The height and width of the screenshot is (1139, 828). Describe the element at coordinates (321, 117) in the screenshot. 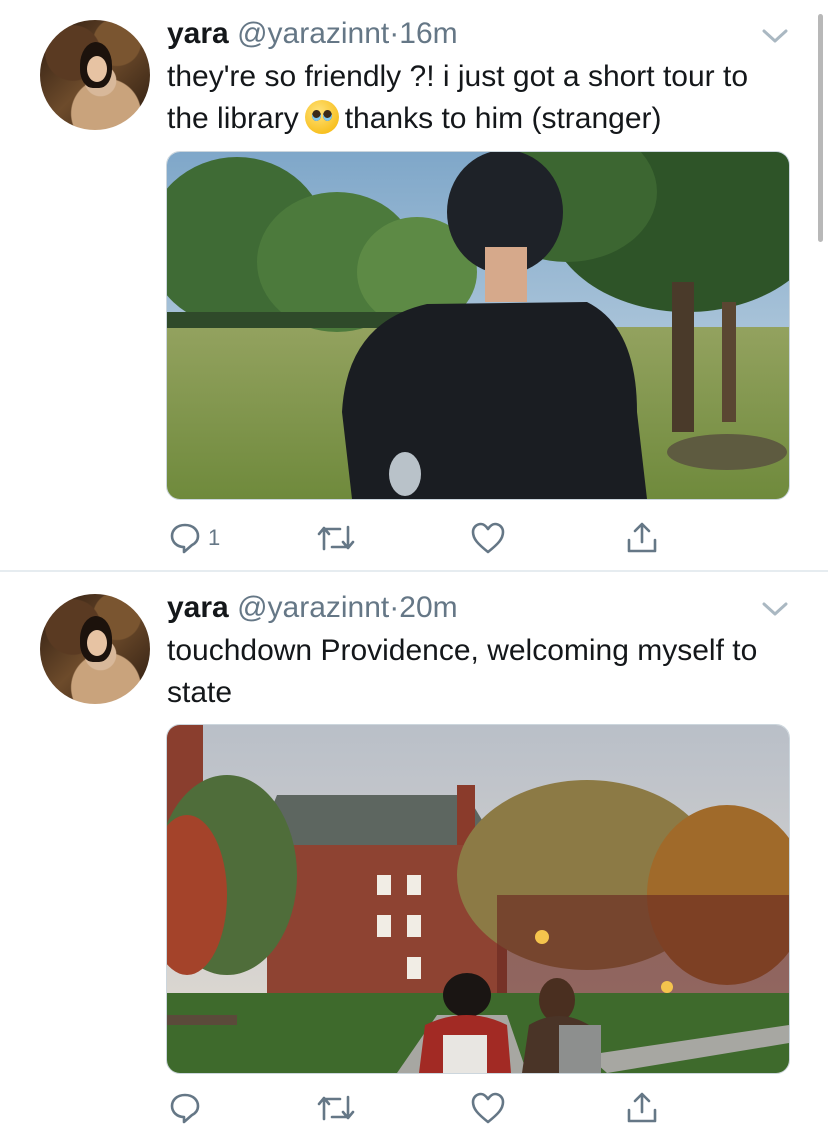

I see `pleading-face-icon` at that location.